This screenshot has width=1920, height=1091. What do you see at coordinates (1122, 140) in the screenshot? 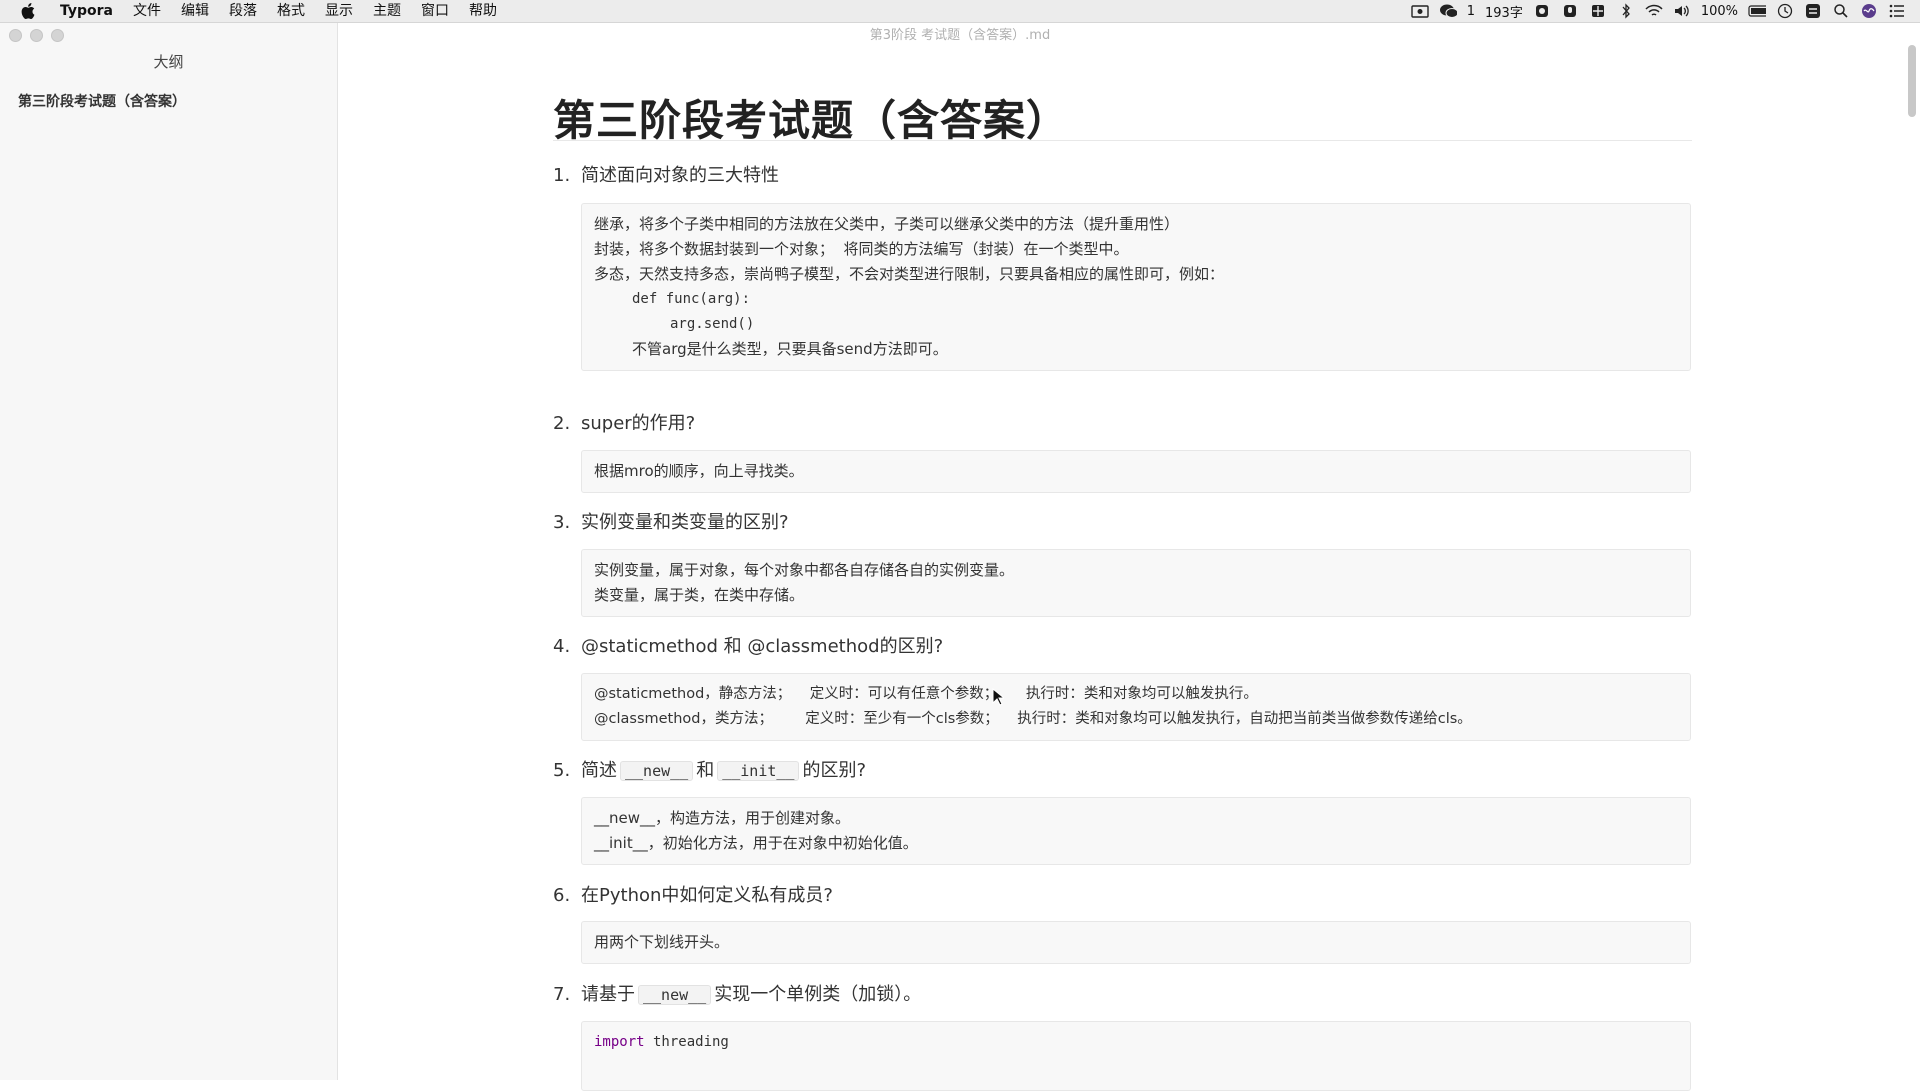
I see `title-divider` at bounding box center [1122, 140].